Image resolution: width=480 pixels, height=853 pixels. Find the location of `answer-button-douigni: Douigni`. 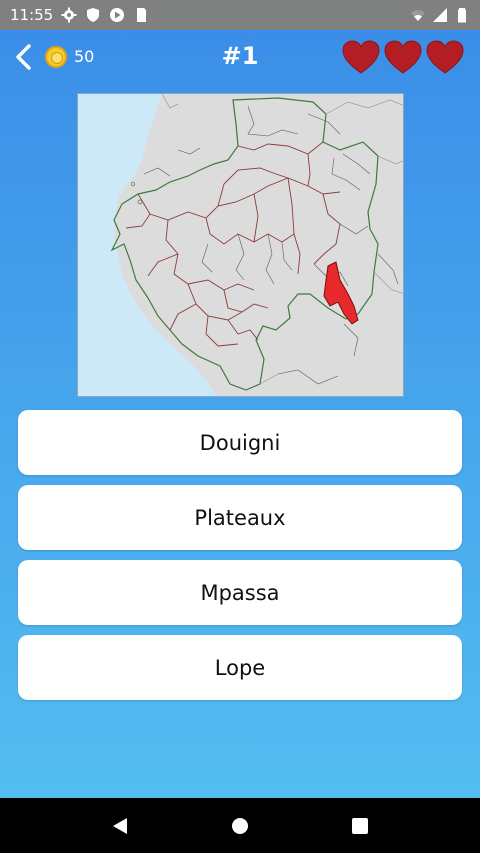

answer-button-douigni: Douigni is located at coordinates (240, 442).